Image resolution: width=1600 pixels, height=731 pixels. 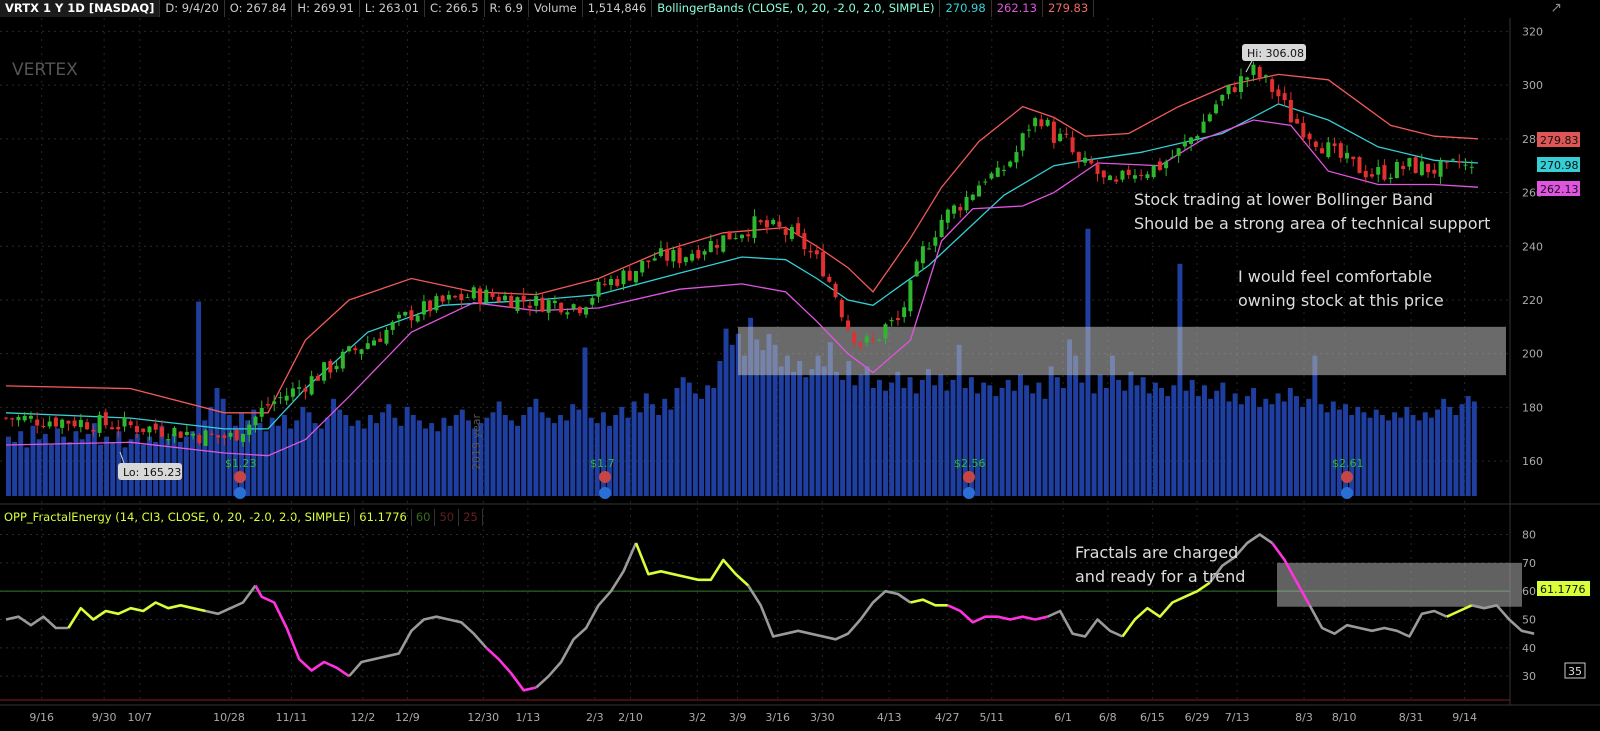 What do you see at coordinates (1464, 717) in the screenshot?
I see `time-tick-label: 9/14` at bounding box center [1464, 717].